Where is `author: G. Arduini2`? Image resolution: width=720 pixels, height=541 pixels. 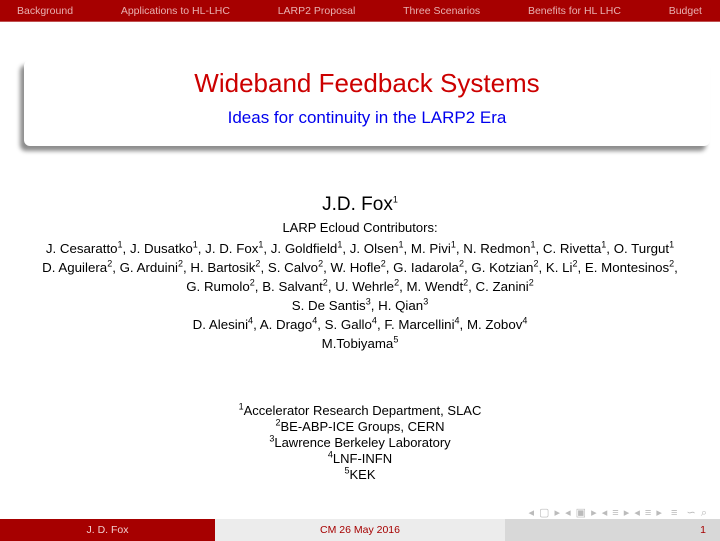
author: G. Arduini2 is located at coordinates (151, 266).